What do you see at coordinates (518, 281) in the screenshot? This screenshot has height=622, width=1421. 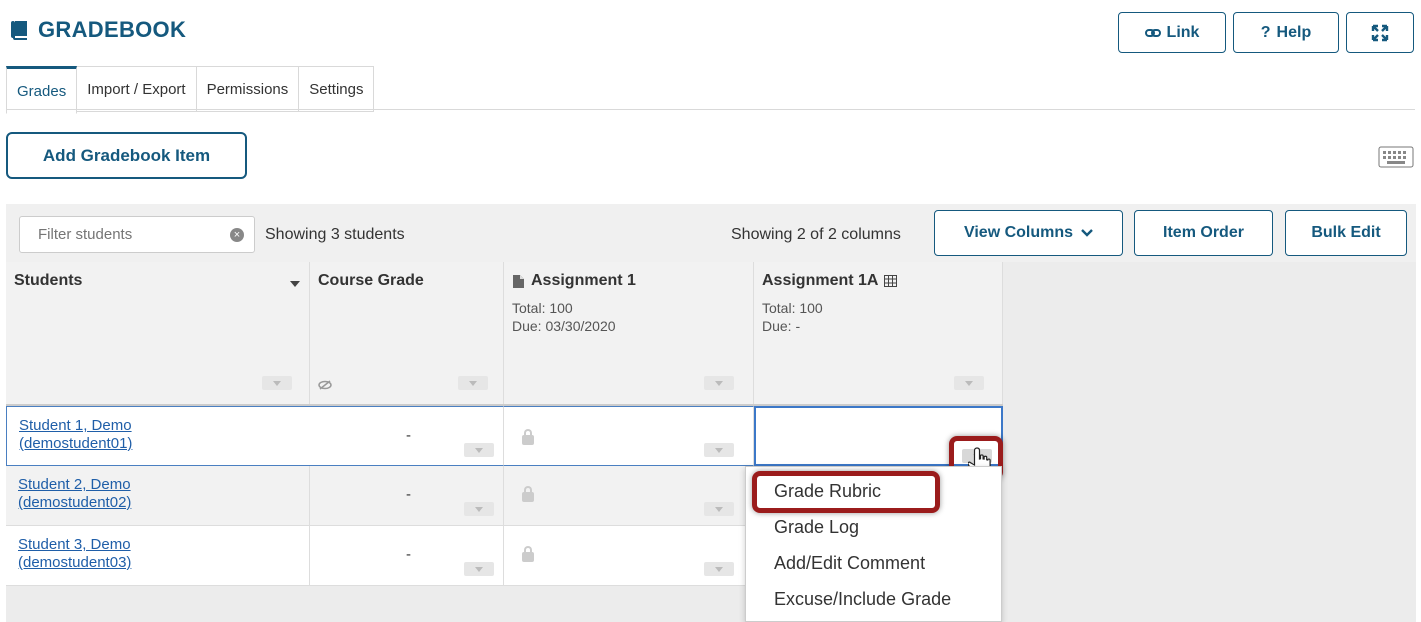 I see `file-icon` at bounding box center [518, 281].